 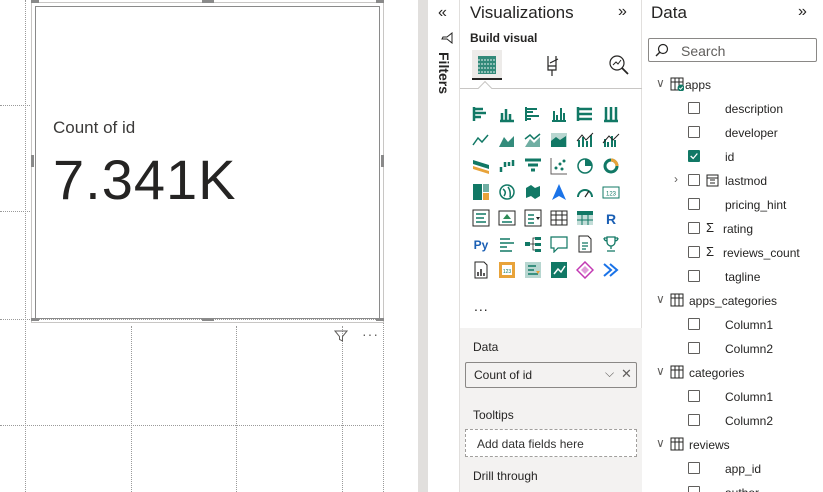 What do you see at coordinates (507, 114) in the screenshot?
I see `stacked-column-chart-icon` at bounding box center [507, 114].